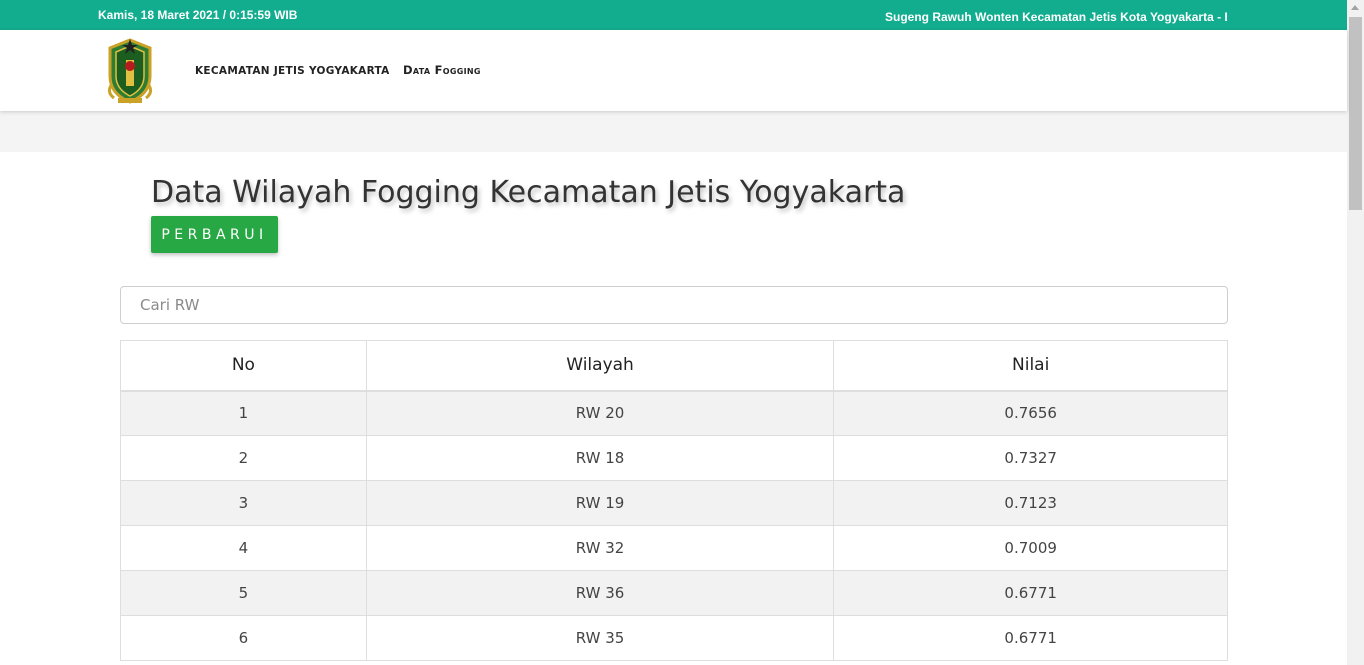 The image size is (1364, 665). Describe the element at coordinates (243, 413) in the screenshot. I see `cell-no: 1` at that location.